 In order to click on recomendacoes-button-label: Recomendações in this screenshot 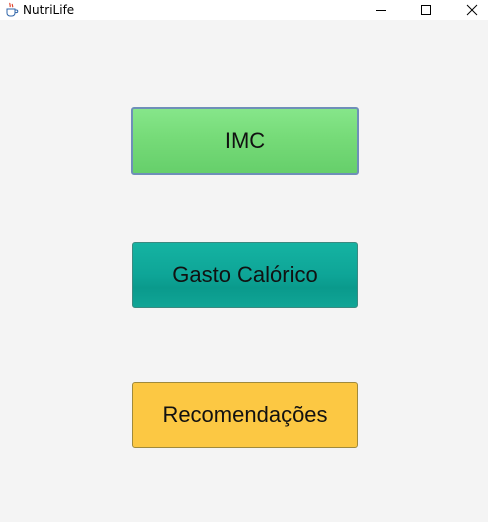, I will do `click(245, 414)`.